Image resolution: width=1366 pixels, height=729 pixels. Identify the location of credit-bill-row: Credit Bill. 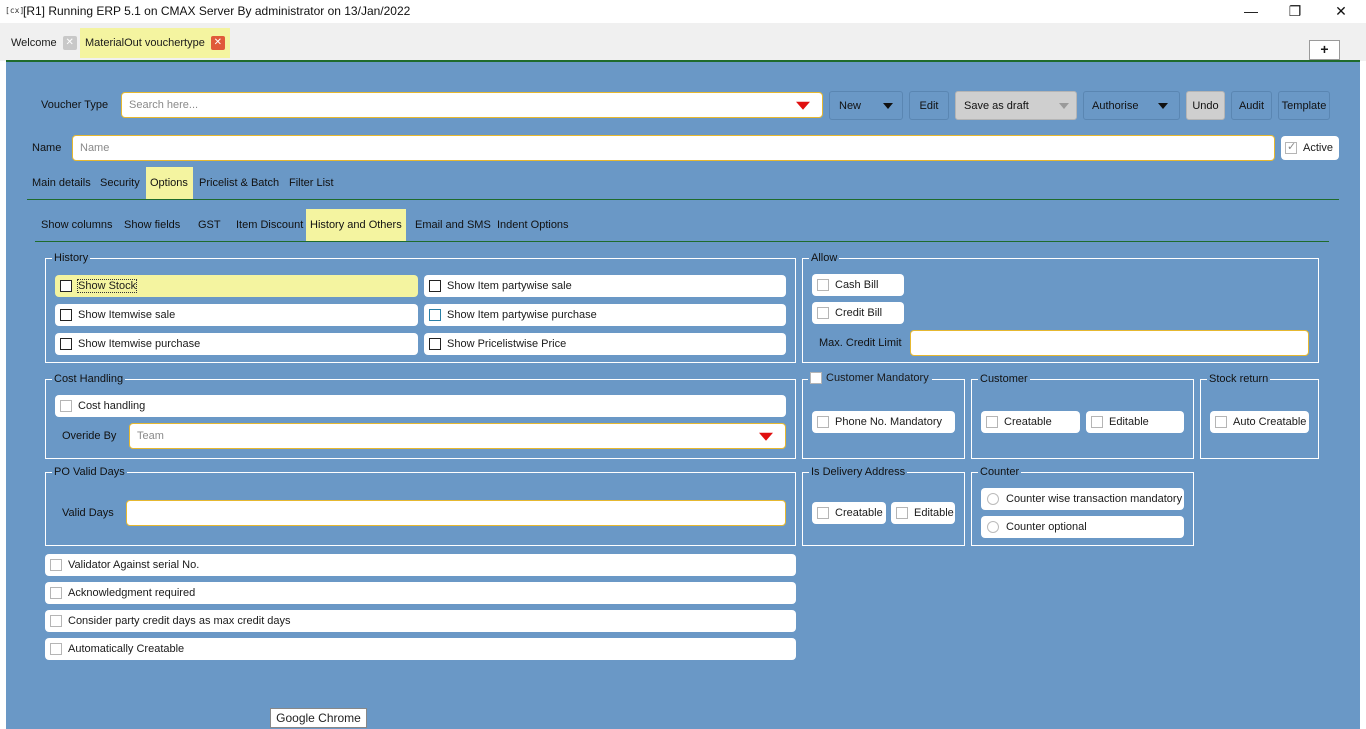
(858, 313).